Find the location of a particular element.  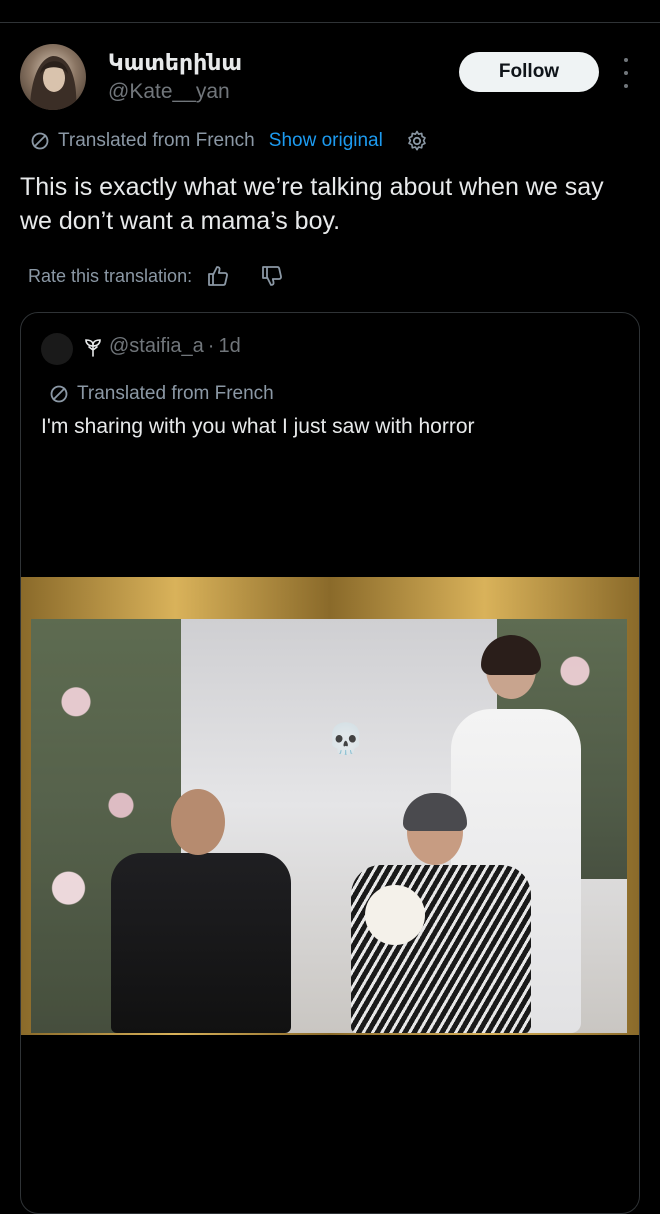

man-figure is located at coordinates (201, 911).